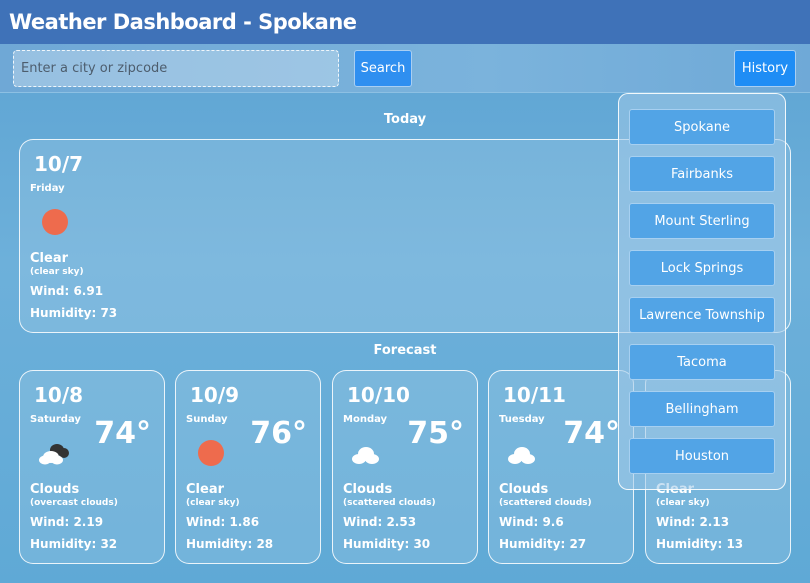 This screenshot has width=810, height=583. I want to click on broken-clouds-icon, so click(54, 454).